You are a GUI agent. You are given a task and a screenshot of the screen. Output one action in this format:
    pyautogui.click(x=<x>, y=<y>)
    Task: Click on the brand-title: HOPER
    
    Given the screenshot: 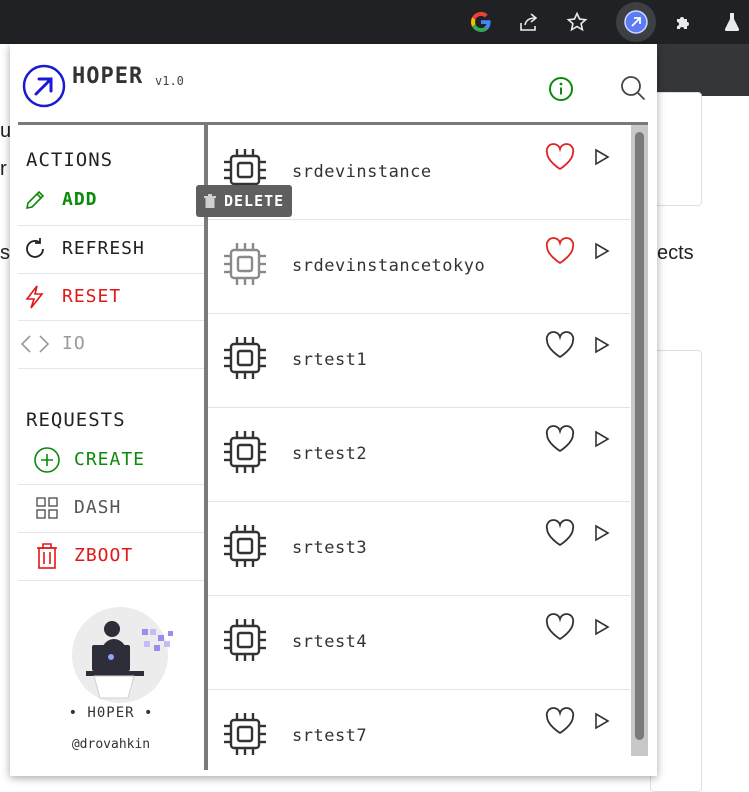 What is the action you would take?
    pyautogui.click(x=108, y=76)
    